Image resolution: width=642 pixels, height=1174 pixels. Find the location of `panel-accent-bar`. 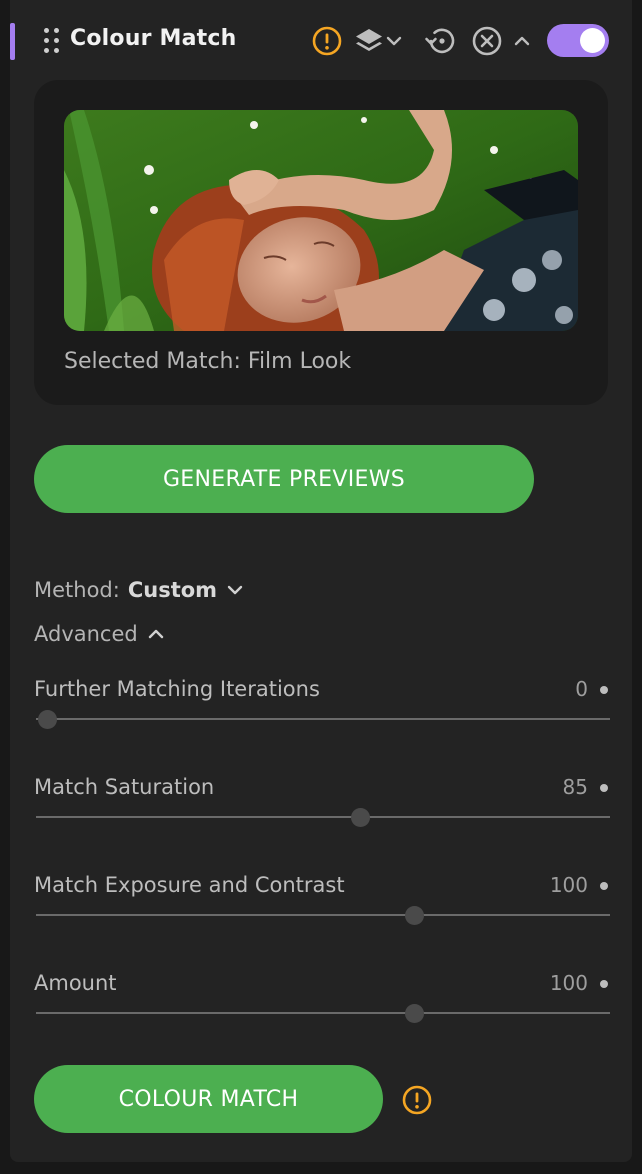

panel-accent-bar is located at coordinates (12, 41).